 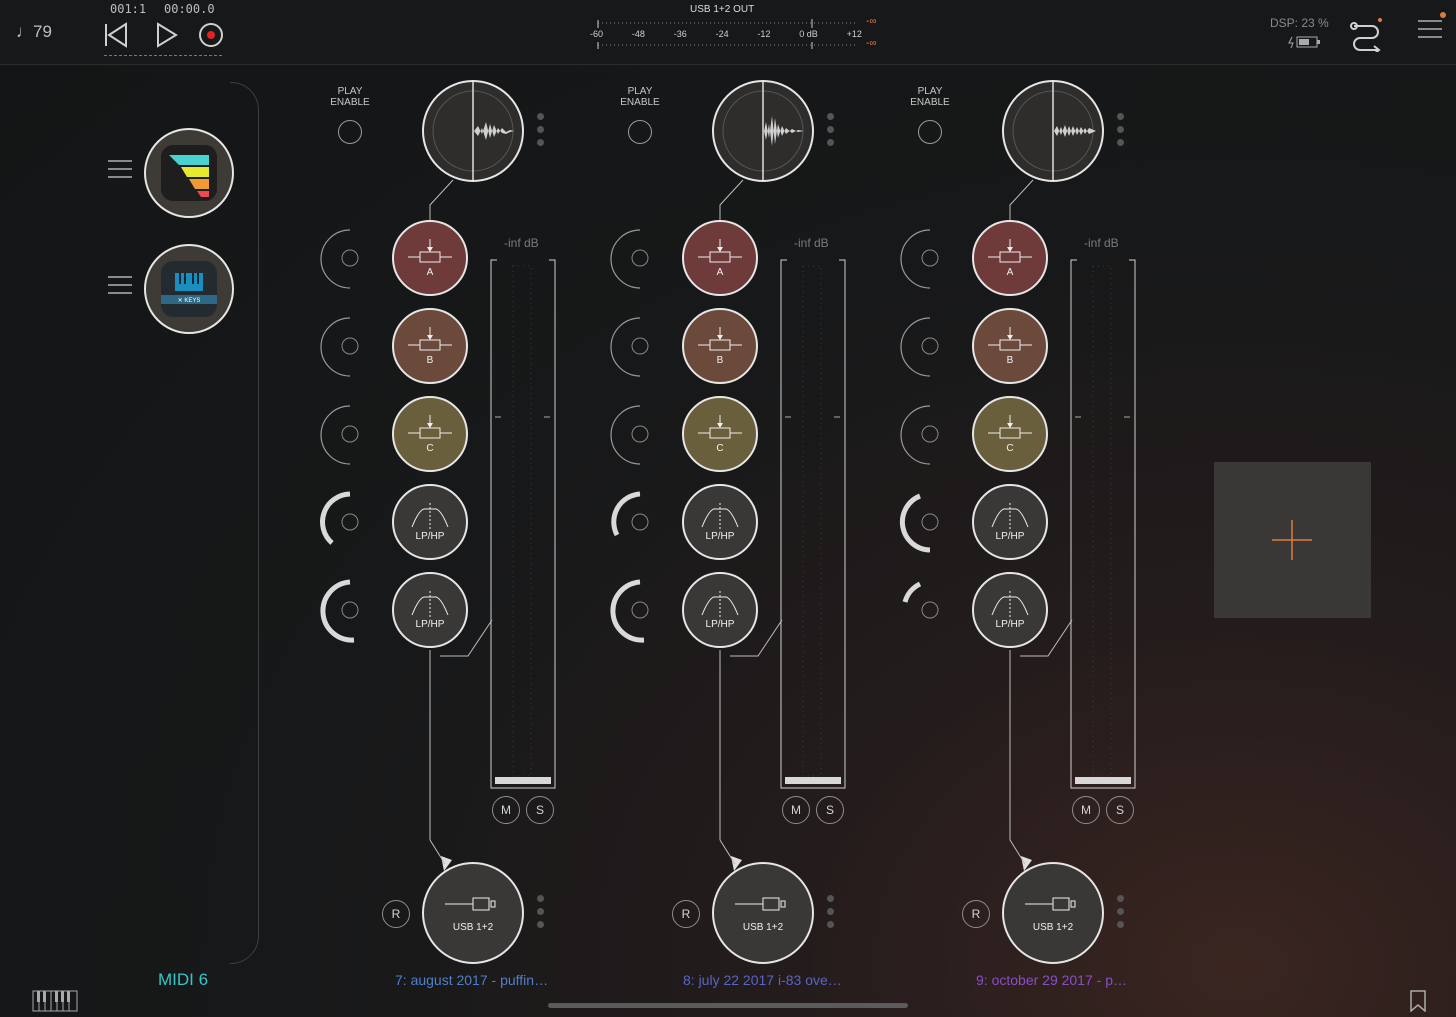 I want to click on home-indicator, so click(x=728, y=1005).